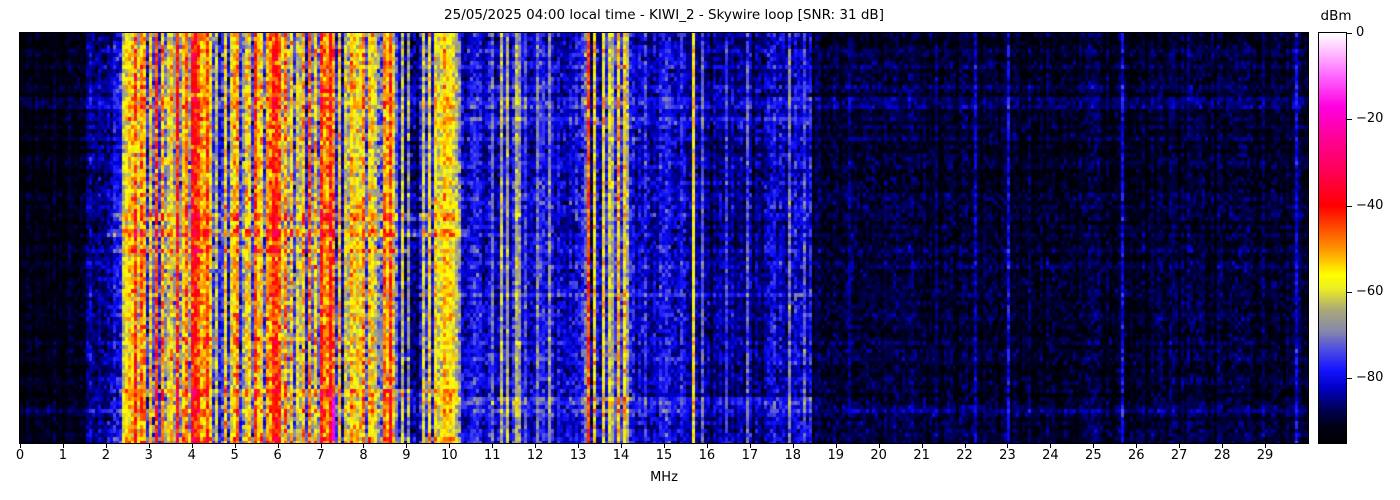 Image resolution: width=1400 pixels, height=500 pixels. I want to click on x-tick-label: 26, so click(1136, 455).